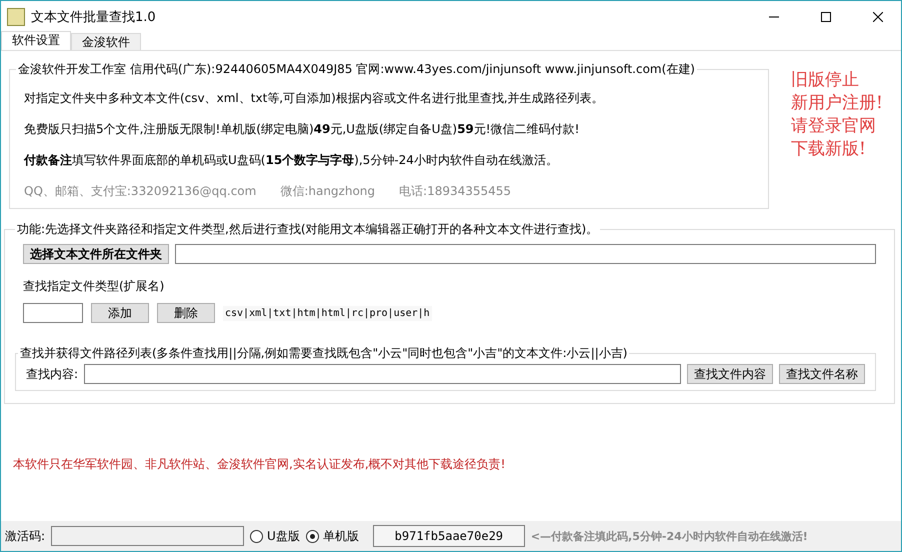 Image resolution: width=902 pixels, height=552 pixels. I want to click on search-button: 查找文件内容, so click(730, 374).